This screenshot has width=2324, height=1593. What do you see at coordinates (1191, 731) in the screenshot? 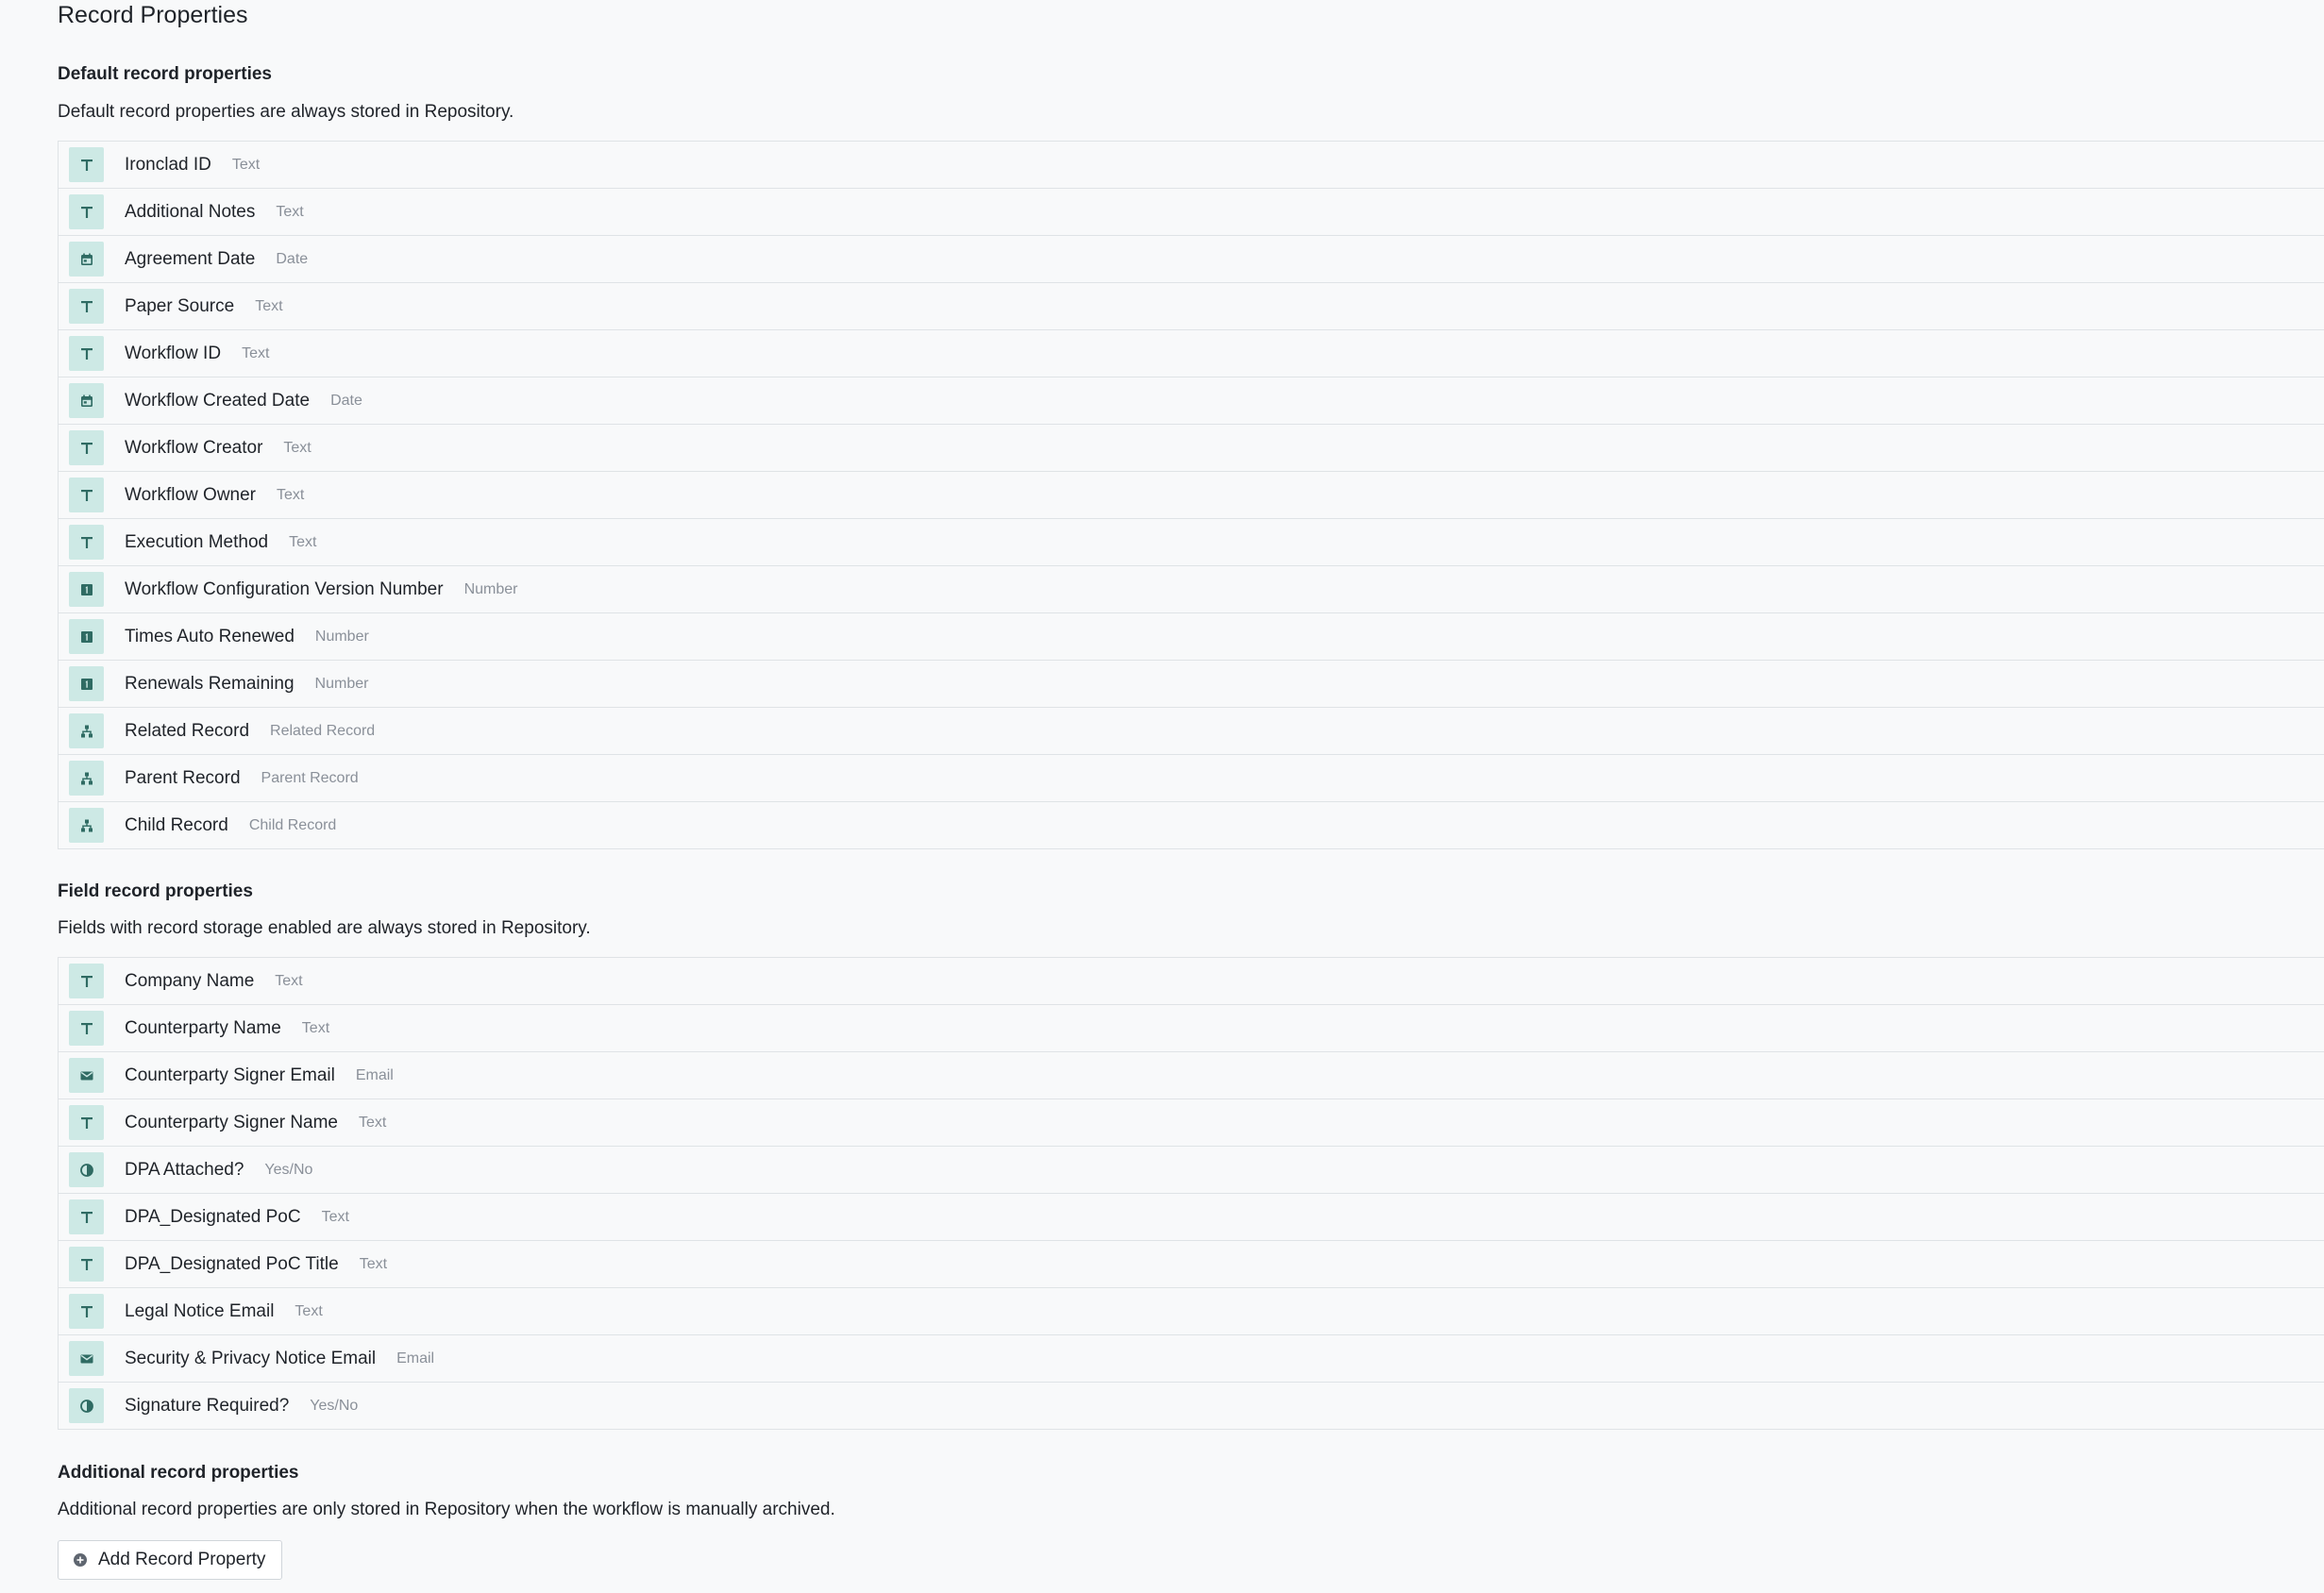
I see `property-row: Related Record Related Record` at bounding box center [1191, 731].